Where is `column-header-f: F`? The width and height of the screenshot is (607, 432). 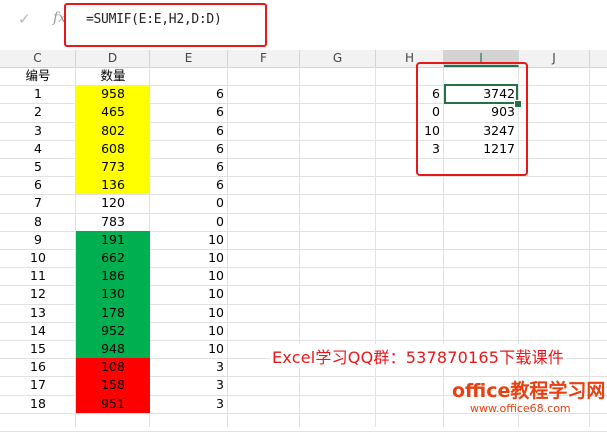
column-header-f: F is located at coordinates (264, 58).